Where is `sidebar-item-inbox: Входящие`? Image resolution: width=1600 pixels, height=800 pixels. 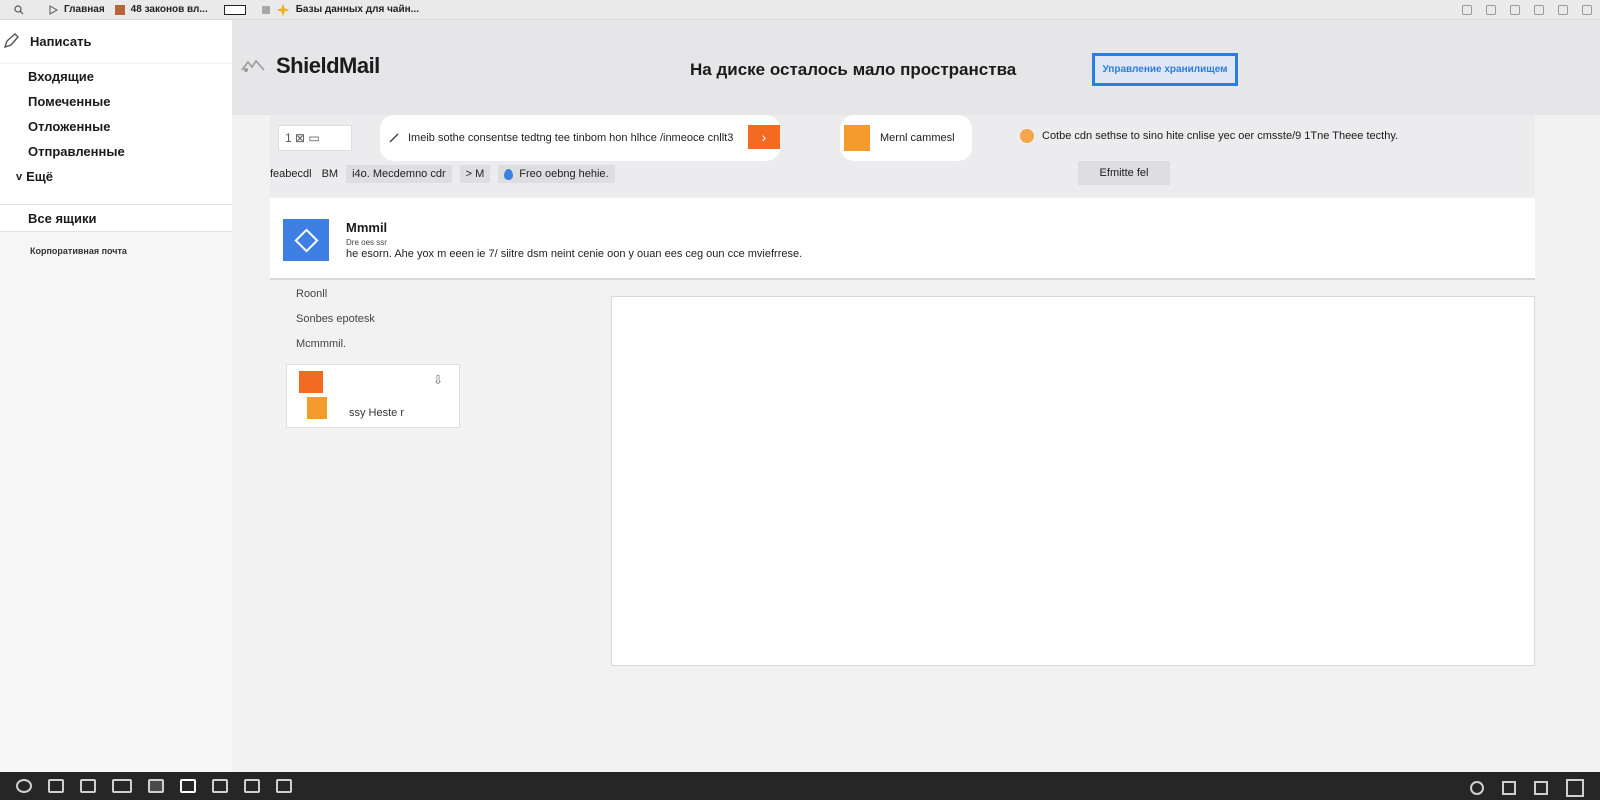
sidebar-item-inbox: Входящие is located at coordinates (116, 76).